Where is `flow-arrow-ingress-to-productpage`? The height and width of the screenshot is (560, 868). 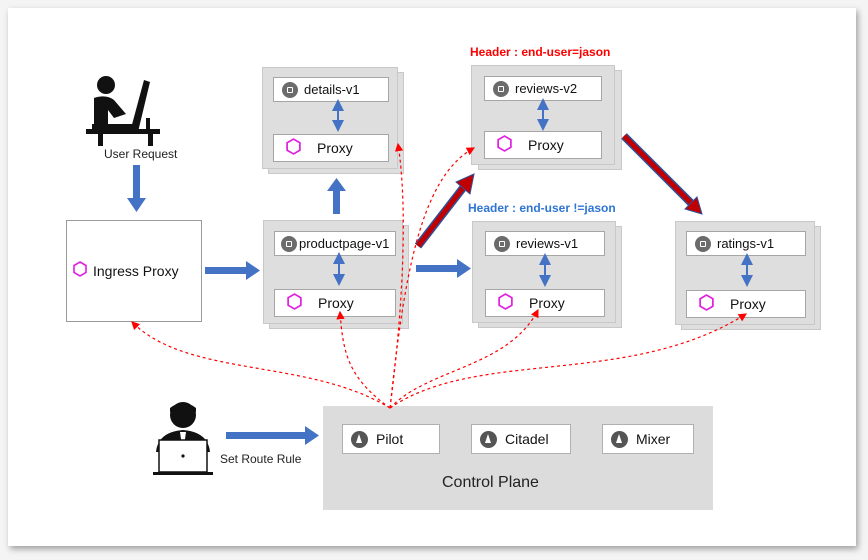 flow-arrow-ingress-to-productpage is located at coordinates (232, 270).